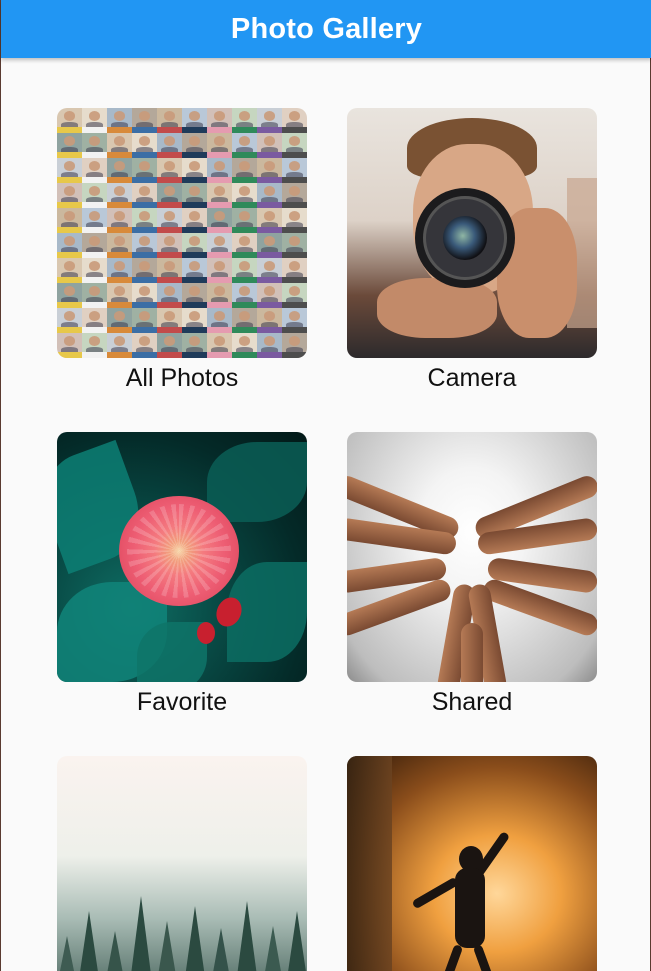 The image size is (651, 971). I want to click on album-label: All Photos, so click(182, 378).